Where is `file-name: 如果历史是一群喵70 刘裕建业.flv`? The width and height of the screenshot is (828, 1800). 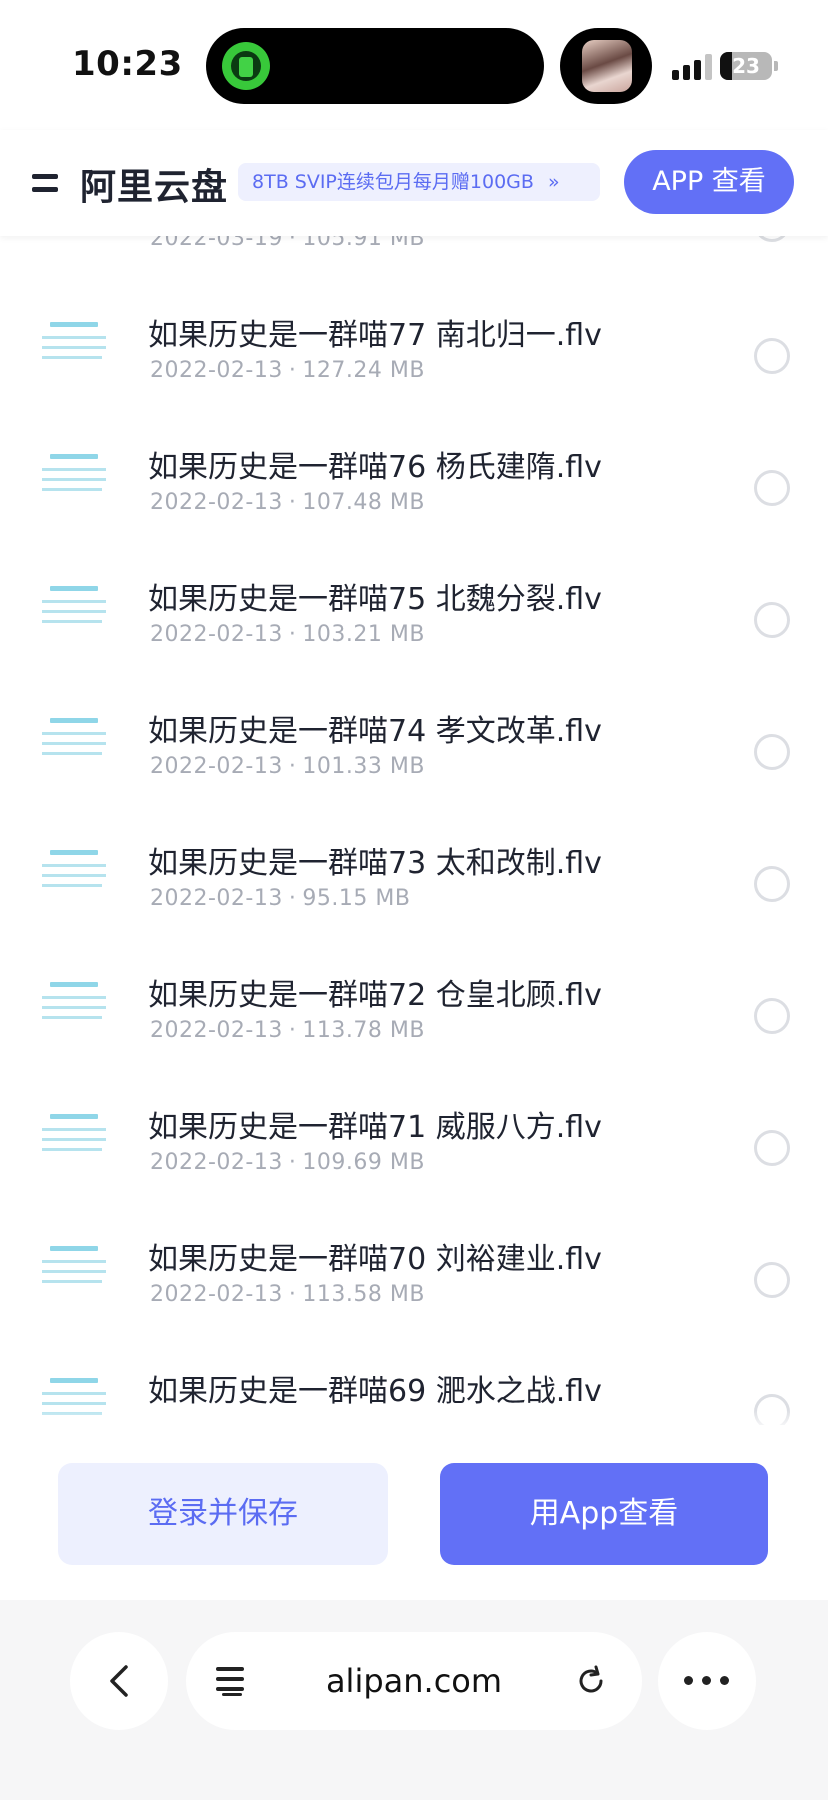 file-name: 如果历史是一群喵70 刘裕建业.flv is located at coordinates (375, 1259).